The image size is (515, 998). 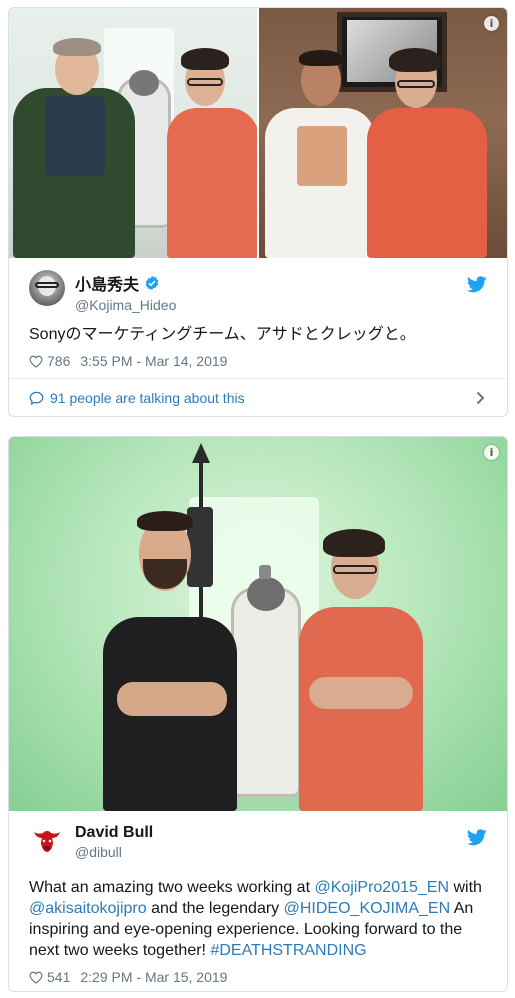 What do you see at coordinates (114, 852) in the screenshot?
I see `screen-name: @dibull` at bounding box center [114, 852].